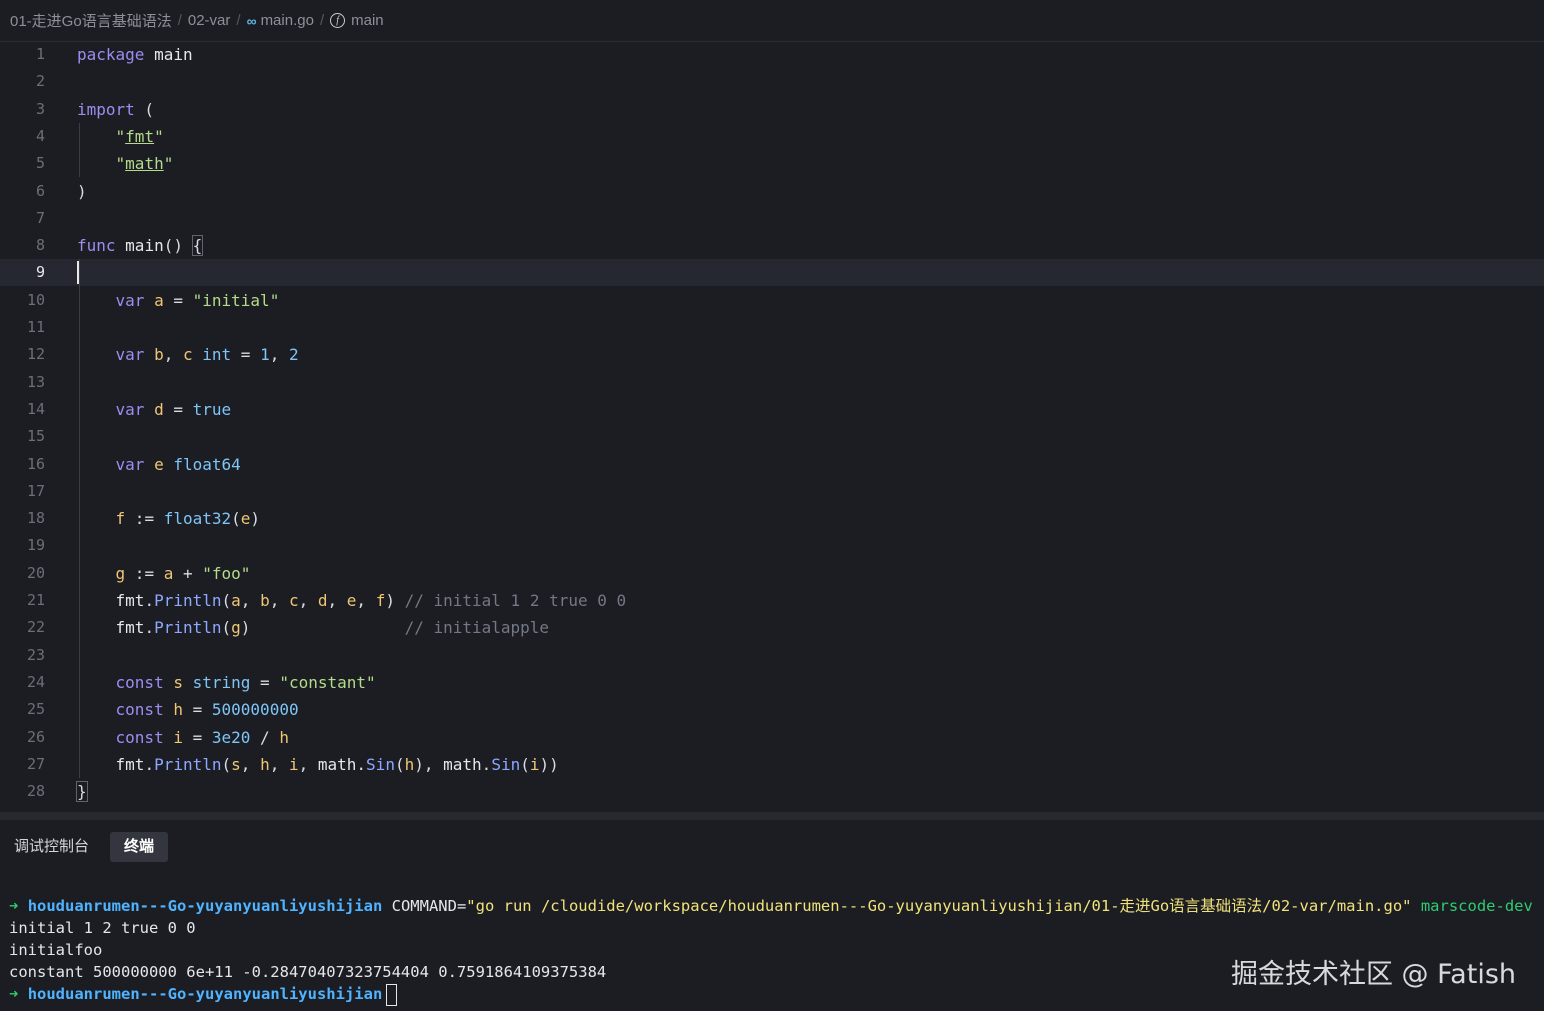  I want to click on code-line: 12 var b, c int = 1, 2, so click(772, 354).